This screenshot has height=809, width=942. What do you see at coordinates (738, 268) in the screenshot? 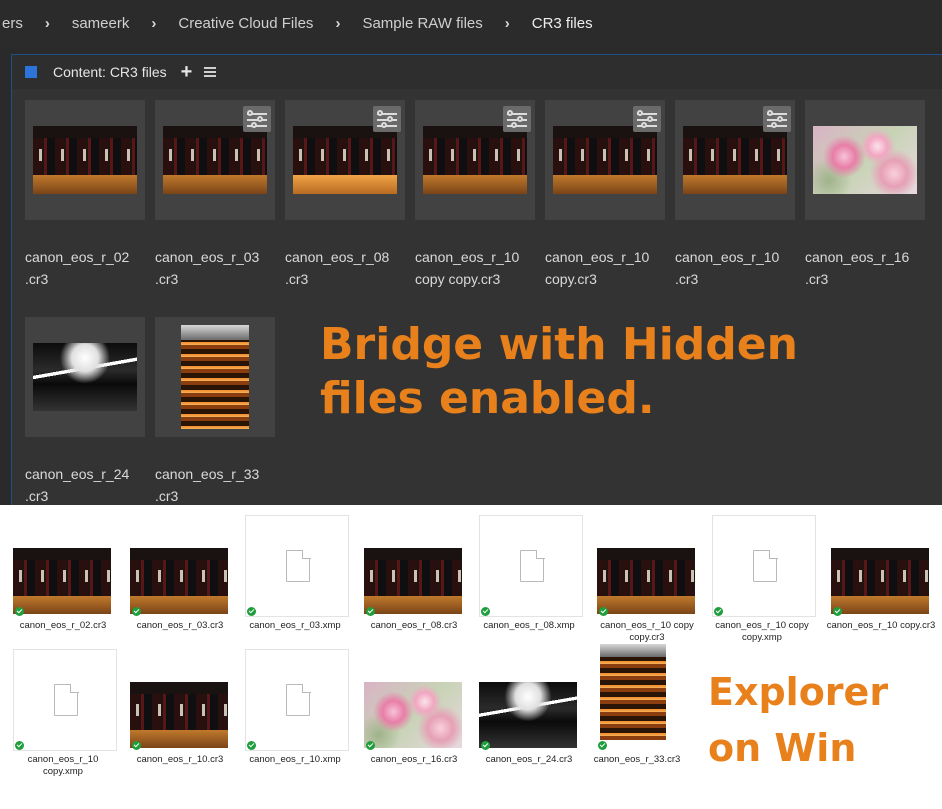
I see `file-name: canon_eos_r_10 .cr3` at bounding box center [738, 268].